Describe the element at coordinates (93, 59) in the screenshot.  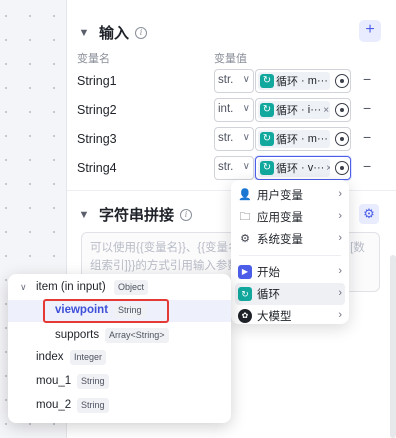
I see `column-header-name: 变量名` at that location.